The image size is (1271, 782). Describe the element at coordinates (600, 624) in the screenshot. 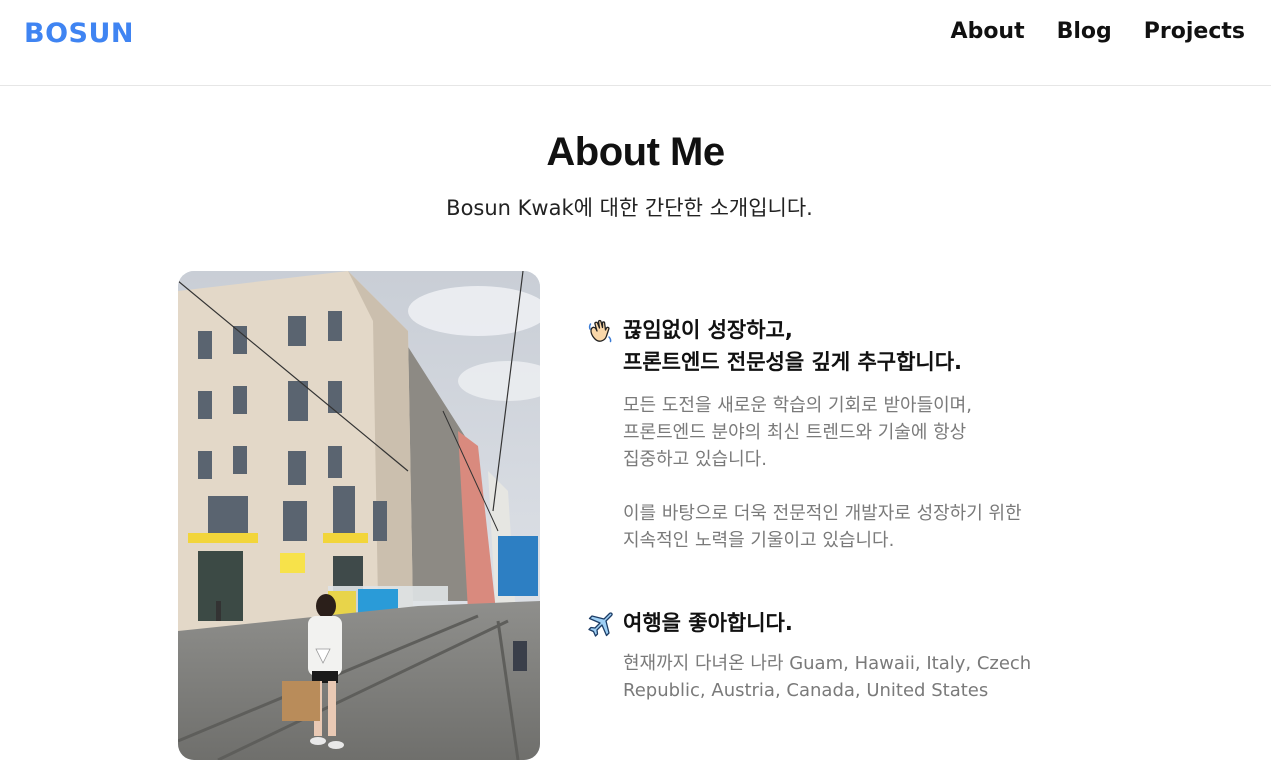

I see `airplane-icon` at that location.